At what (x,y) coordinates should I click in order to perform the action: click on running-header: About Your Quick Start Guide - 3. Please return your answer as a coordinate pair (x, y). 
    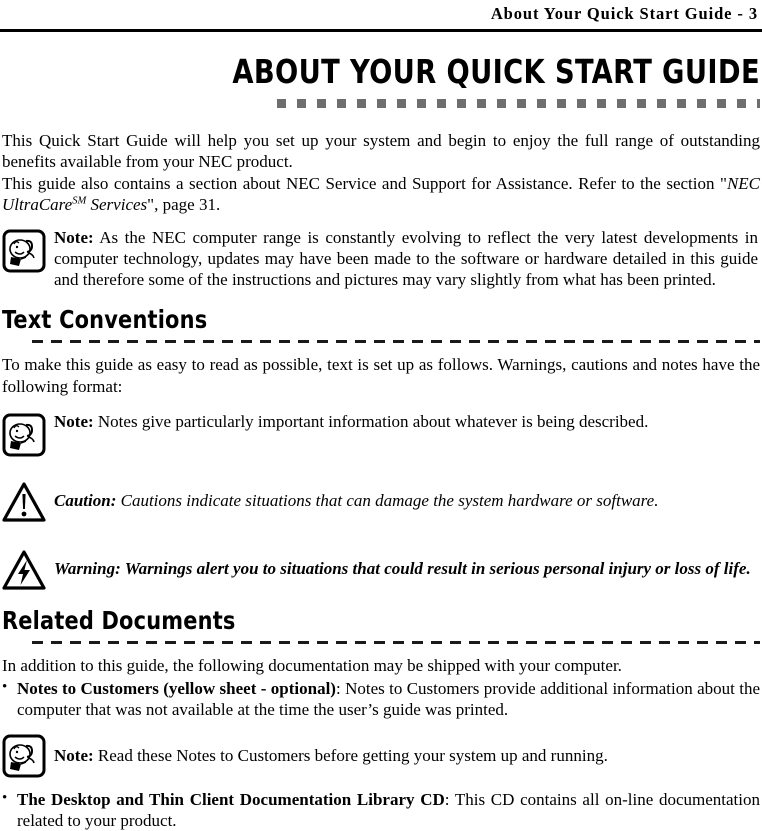
    Looking at the image, I should click on (624, 13).